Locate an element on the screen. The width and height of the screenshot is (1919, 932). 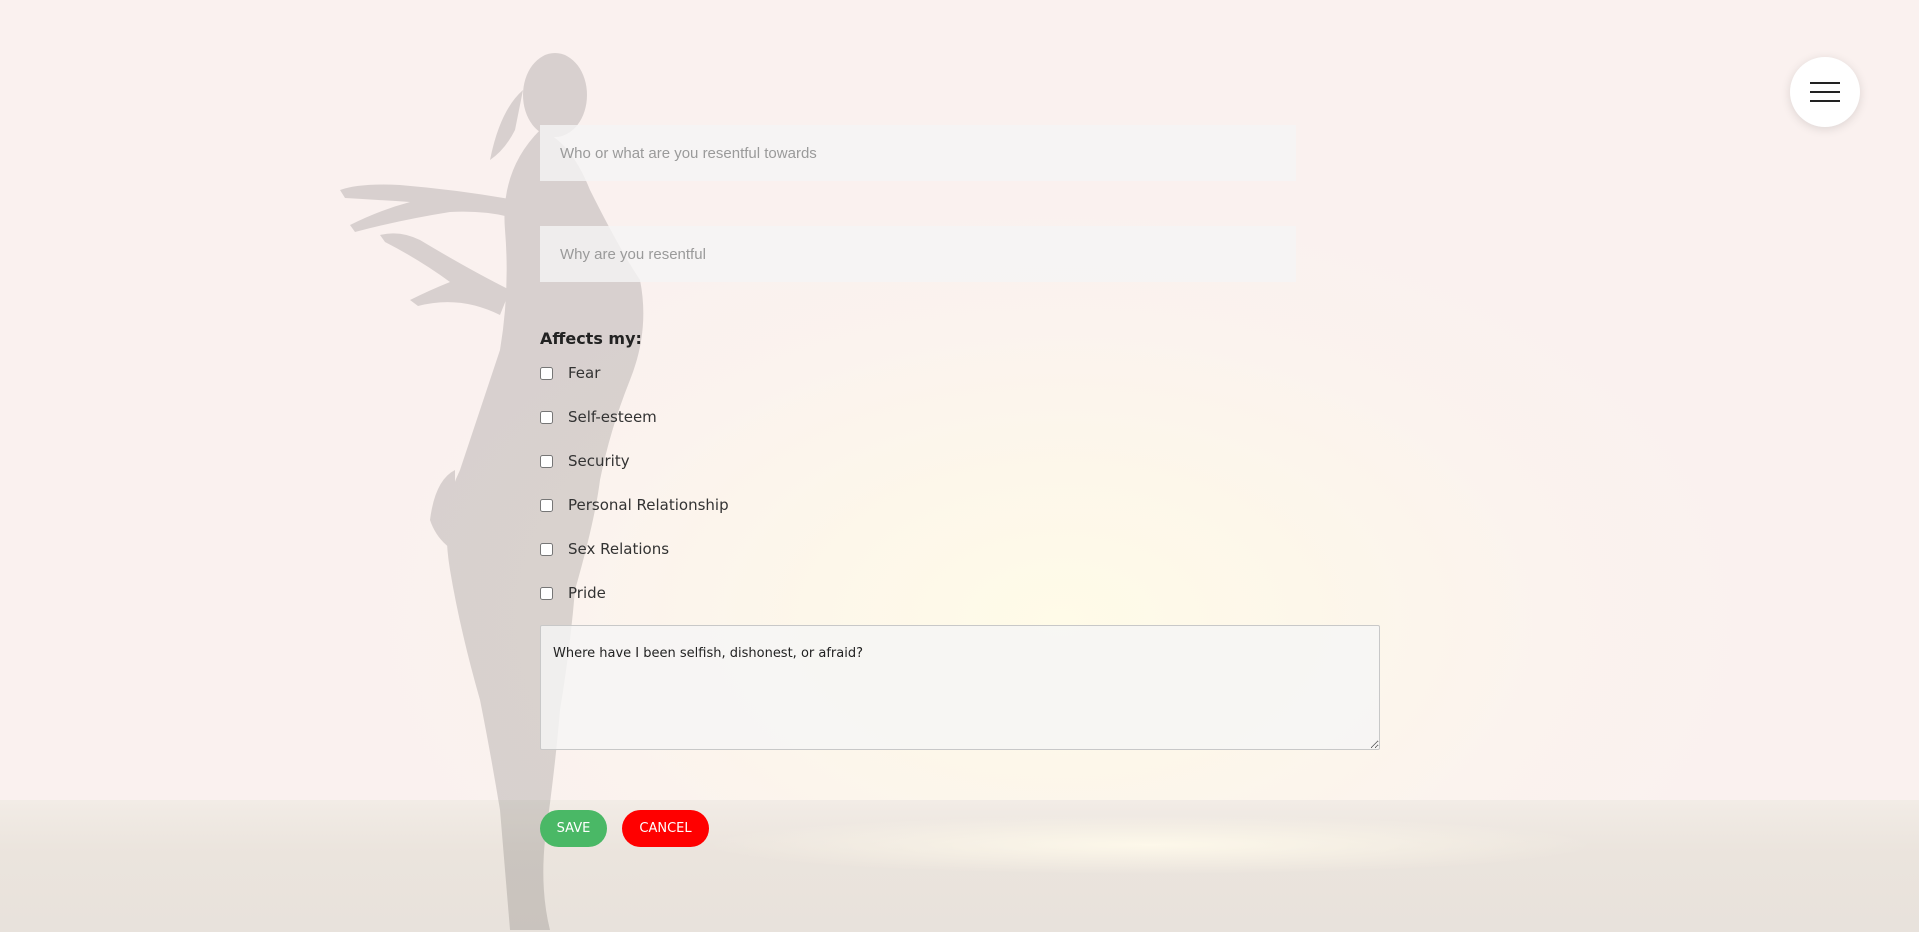
option-label: Fear is located at coordinates (584, 373).